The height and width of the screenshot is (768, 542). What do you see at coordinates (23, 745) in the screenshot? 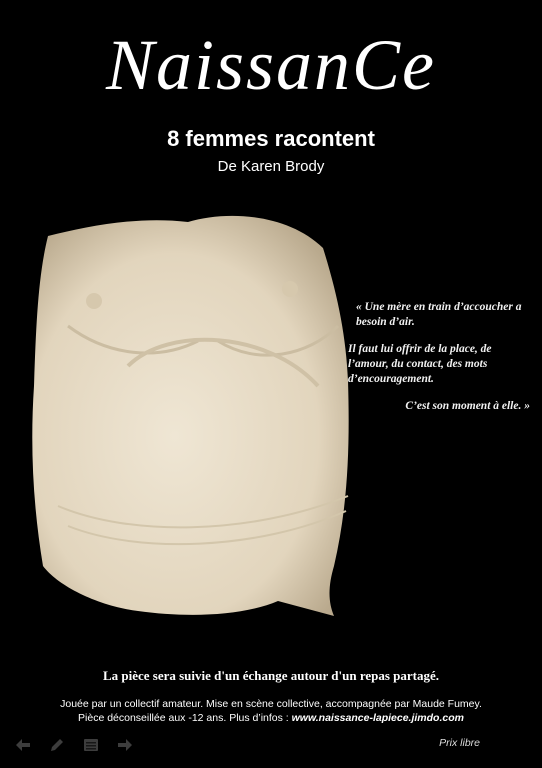
I see `arrow-left-icon` at bounding box center [23, 745].